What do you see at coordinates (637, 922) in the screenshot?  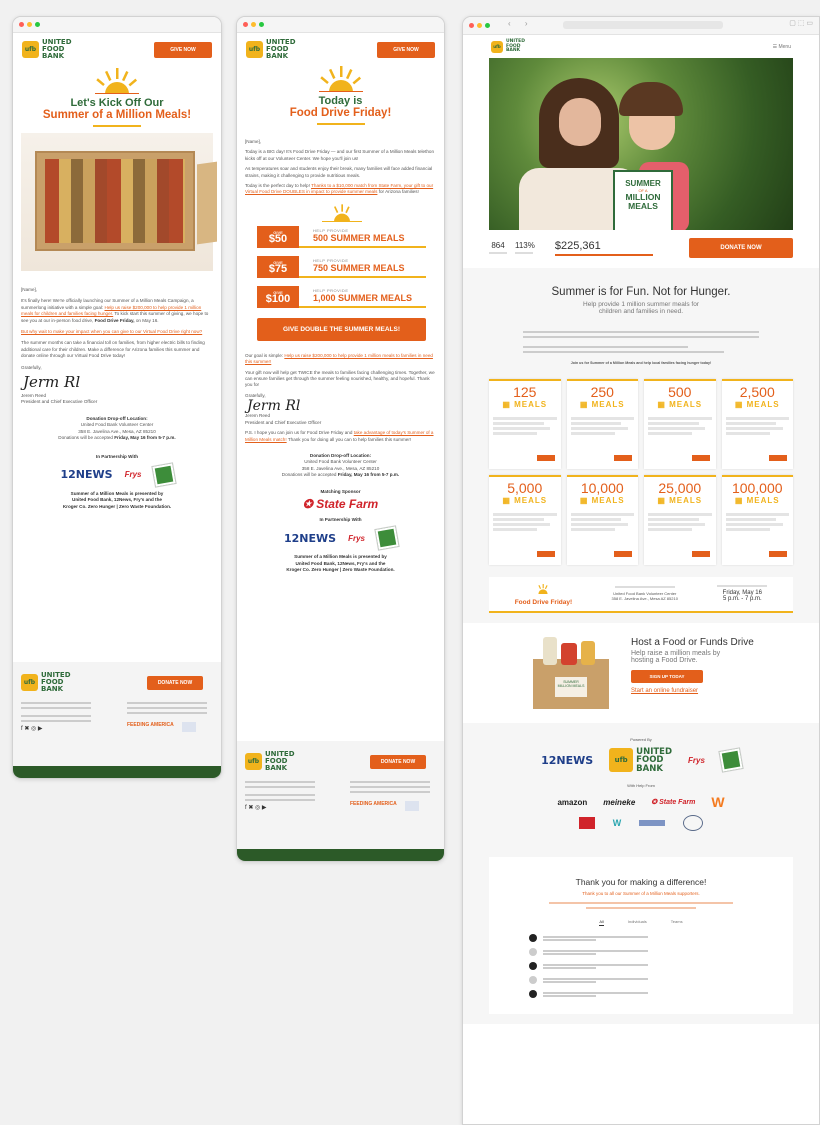 I see `tab-individuals: Individuals` at bounding box center [637, 922].